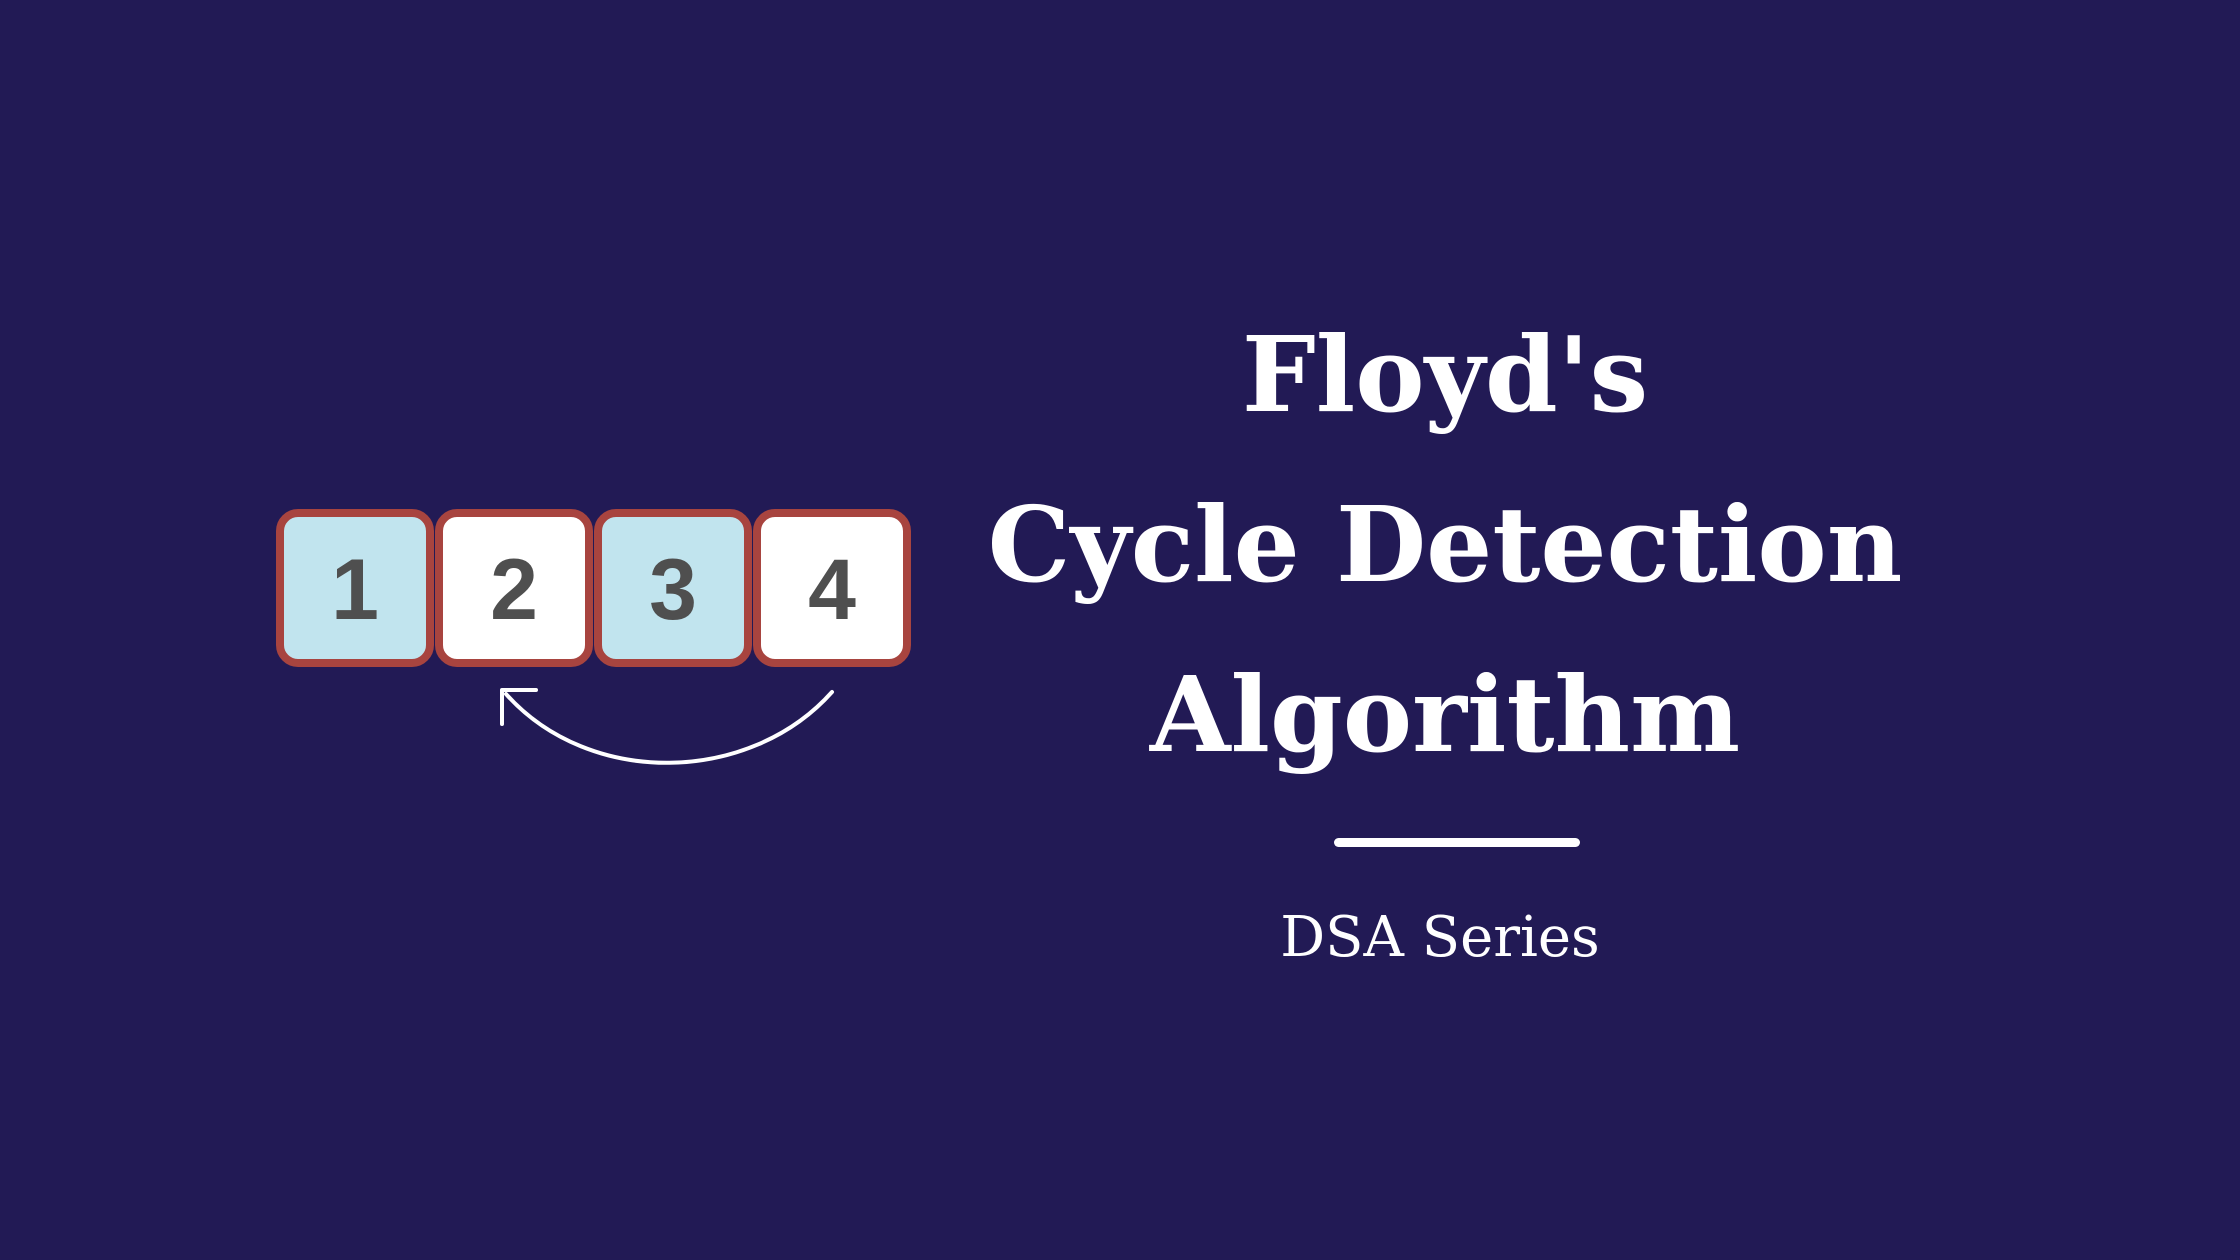  What do you see at coordinates (1440, 937) in the screenshot?
I see `subtitle: DSA Series` at bounding box center [1440, 937].